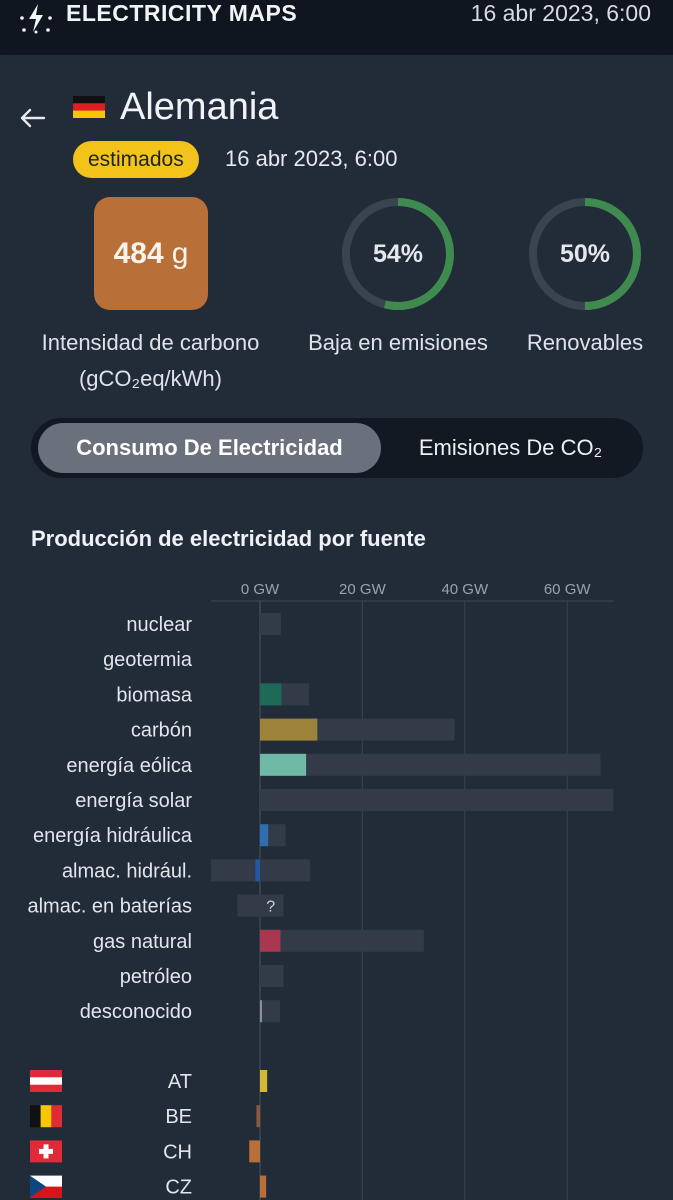 Image resolution: width=673 pixels, height=1200 pixels. I want to click on source-label: gas natural, so click(142, 942).